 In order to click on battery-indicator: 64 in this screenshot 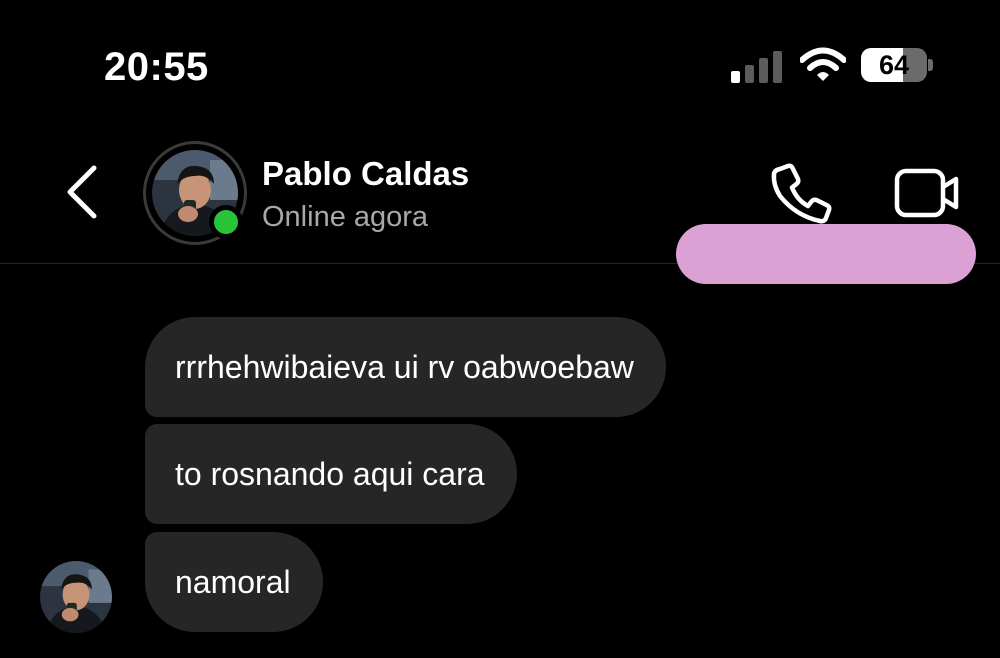, I will do `click(894, 65)`.